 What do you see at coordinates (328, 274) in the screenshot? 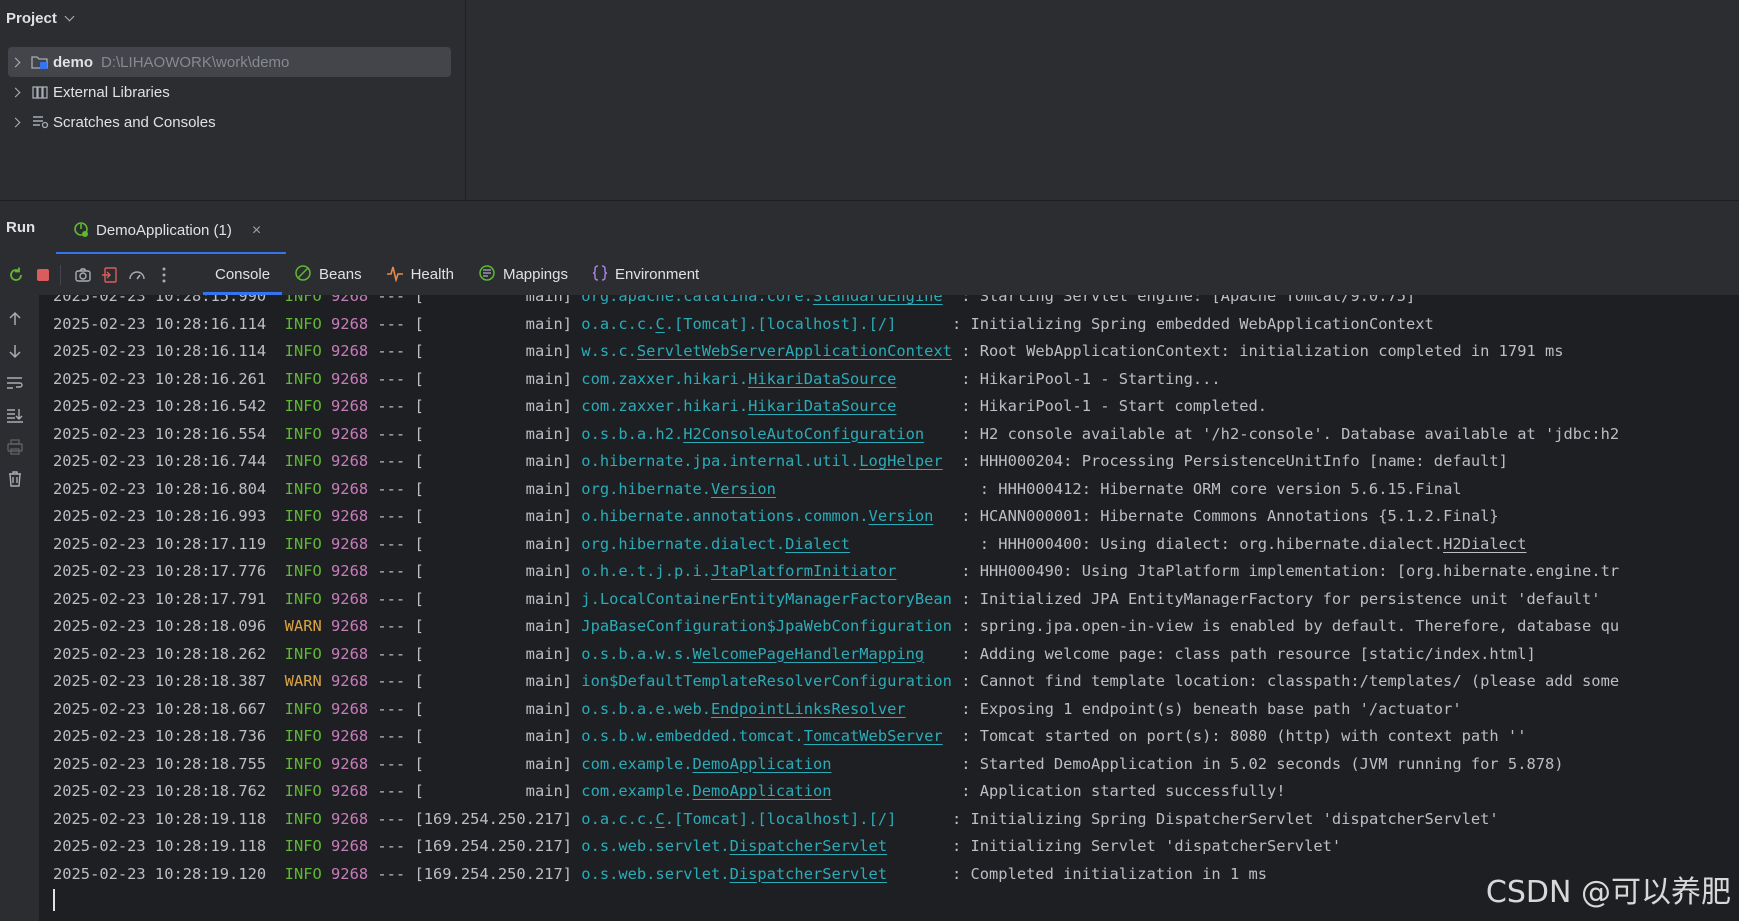
I see `tab-beans: Beans` at bounding box center [328, 274].